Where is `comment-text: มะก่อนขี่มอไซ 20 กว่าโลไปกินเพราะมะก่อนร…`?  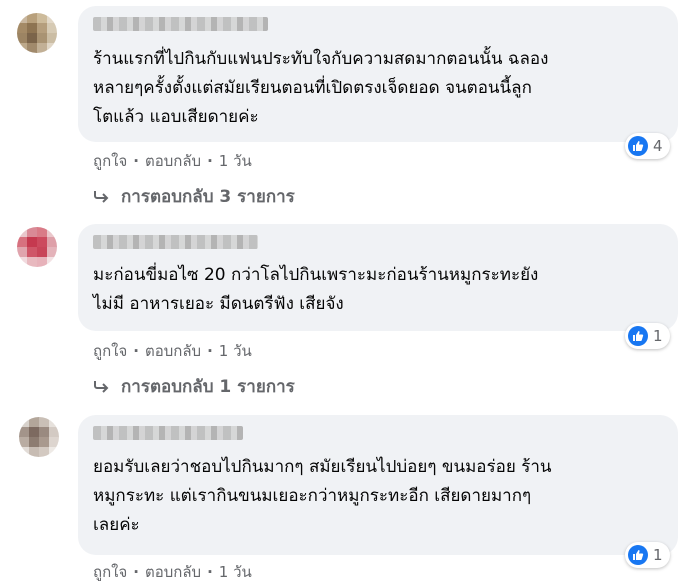
comment-text: มะก่อนขี่มอไซ 20 กว่าโลไปกินเพราะมะก่อนร… is located at coordinates (316, 289).